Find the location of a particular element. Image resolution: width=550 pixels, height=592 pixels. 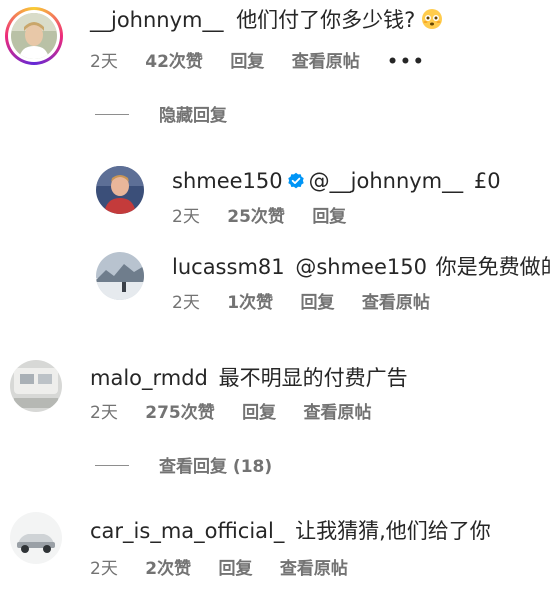

comment-text-line: lucassm81 @shmee150 你是免费做的? is located at coordinates (361, 267).